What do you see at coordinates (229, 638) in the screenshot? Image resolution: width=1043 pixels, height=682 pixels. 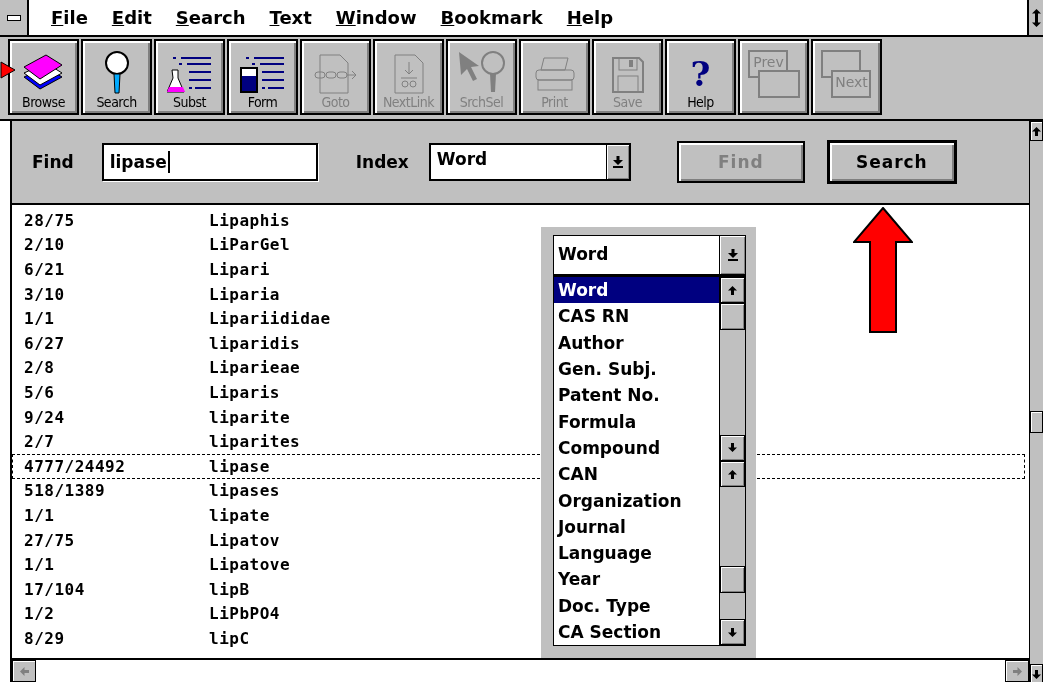 I see `index-term: lipC` at bounding box center [229, 638].